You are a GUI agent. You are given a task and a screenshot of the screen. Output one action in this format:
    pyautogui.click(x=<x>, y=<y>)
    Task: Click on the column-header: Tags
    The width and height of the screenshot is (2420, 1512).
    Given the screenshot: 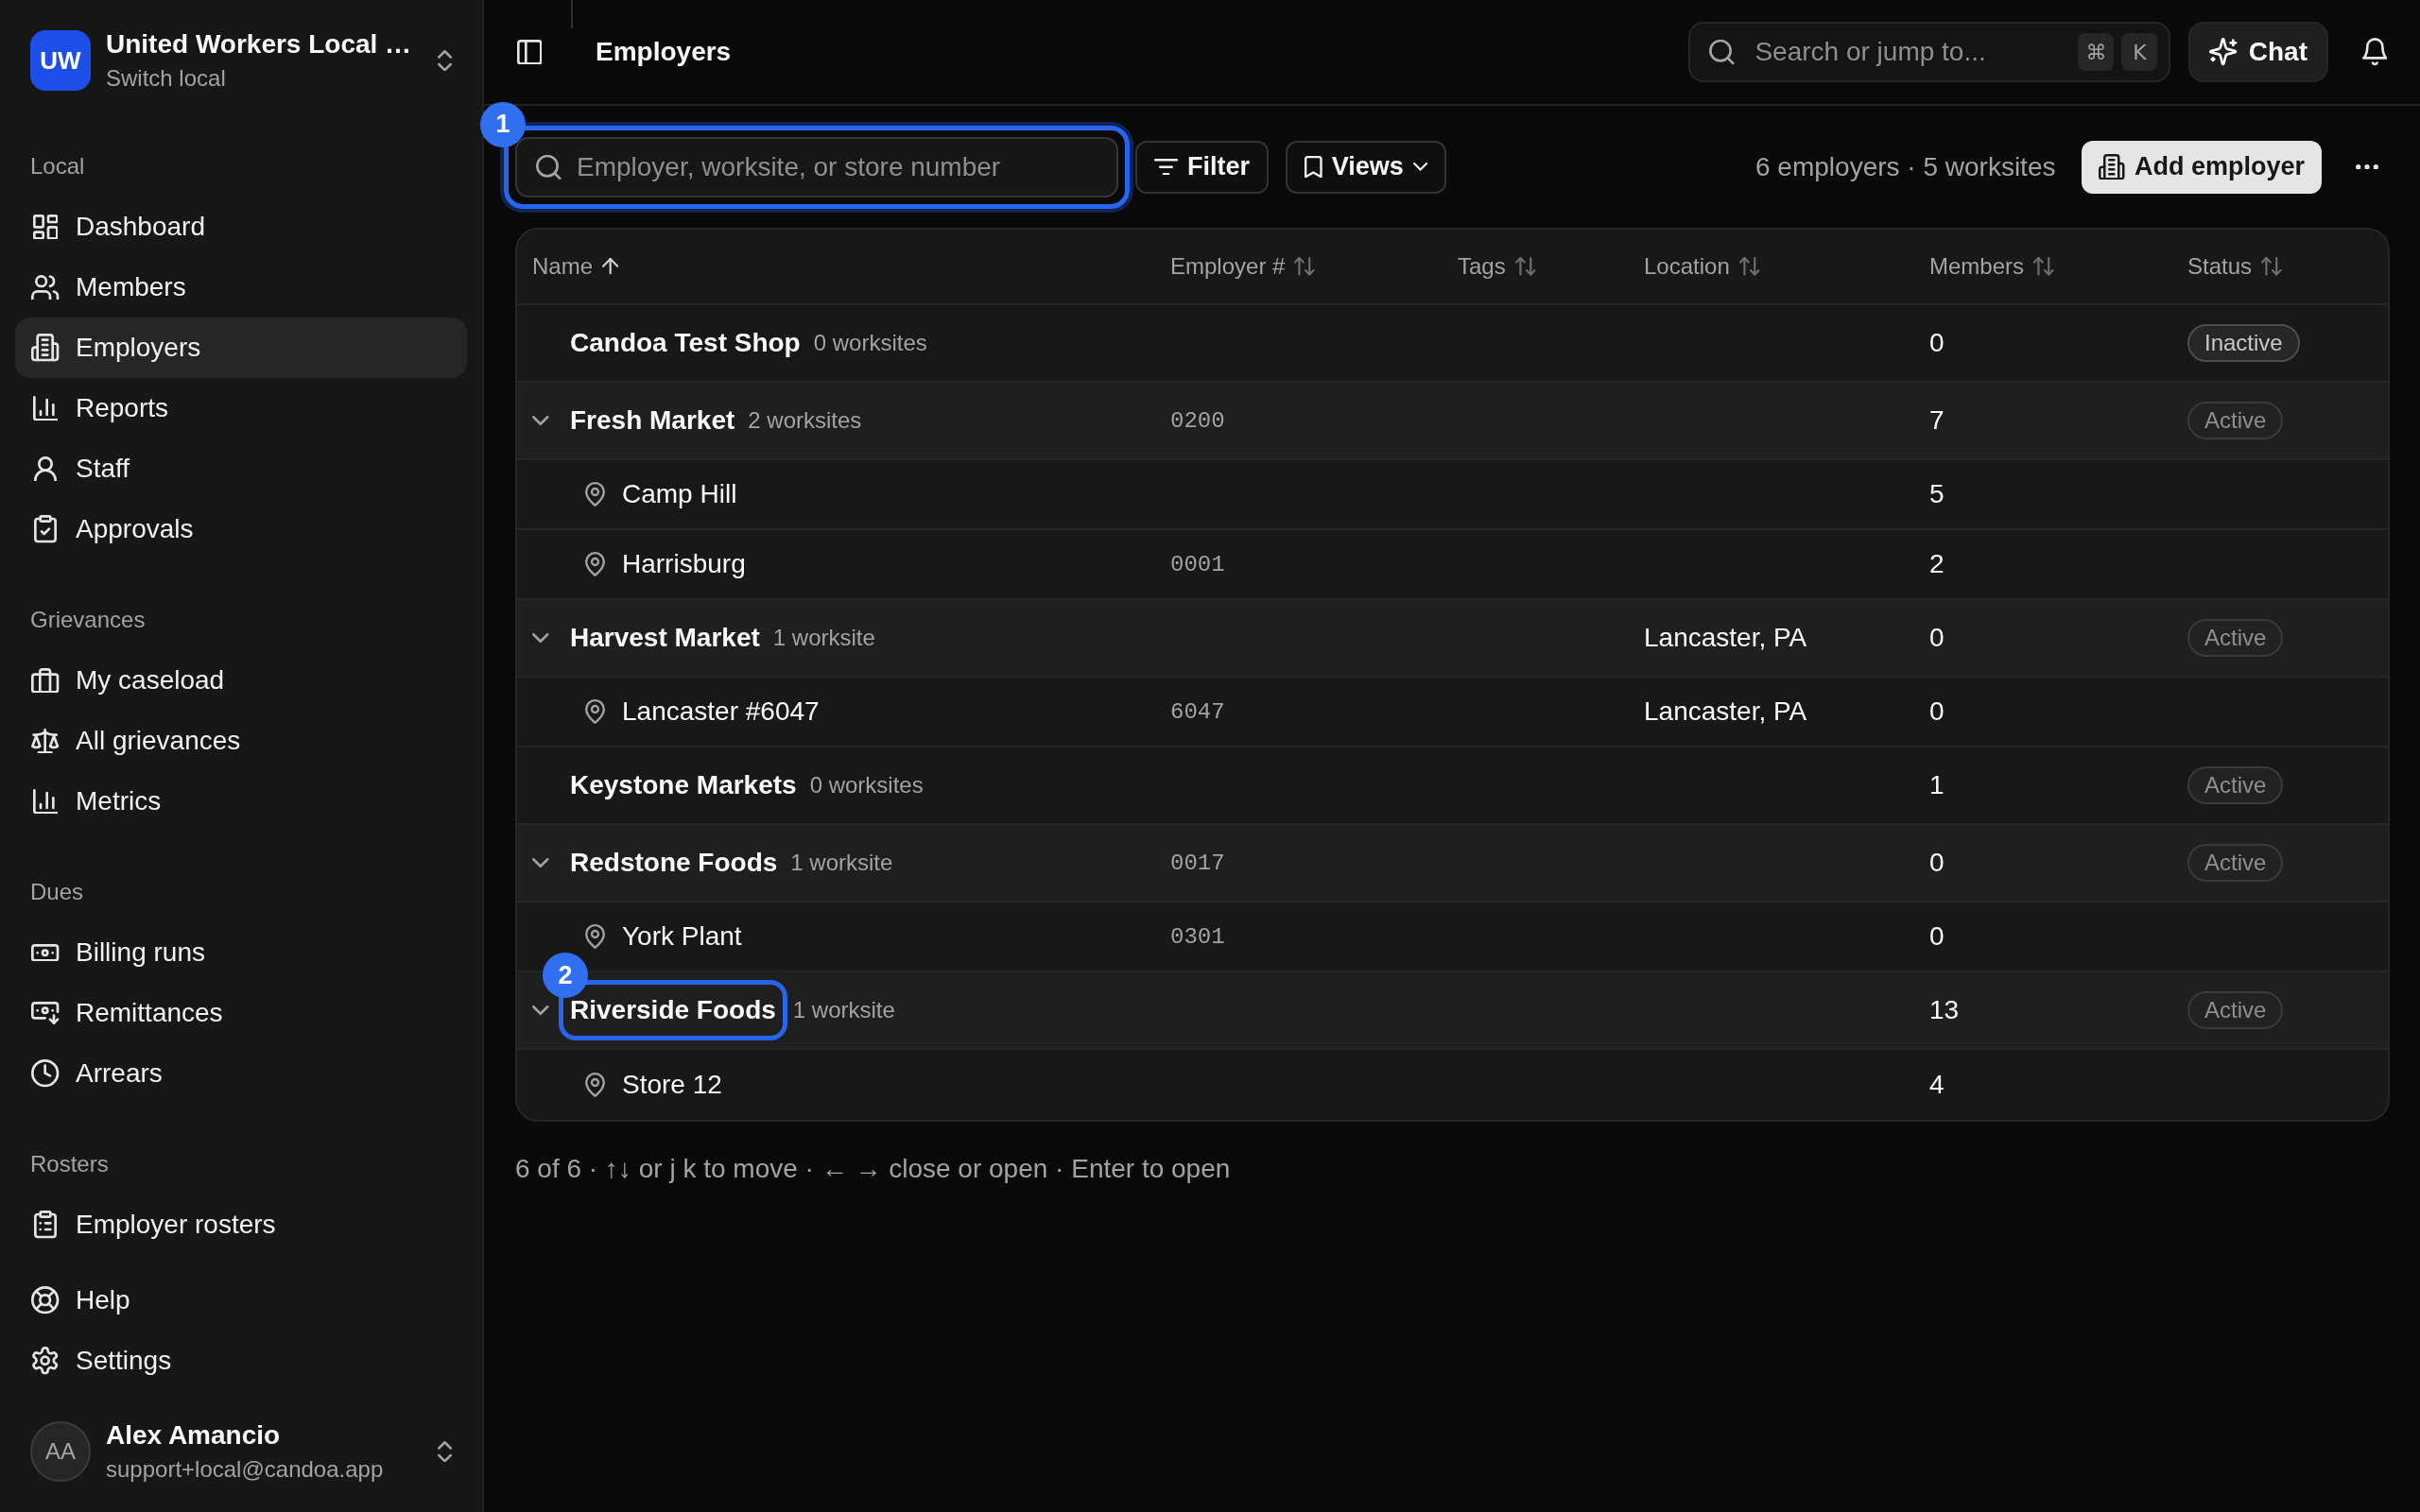 What is the action you would take?
    pyautogui.click(x=1497, y=266)
    